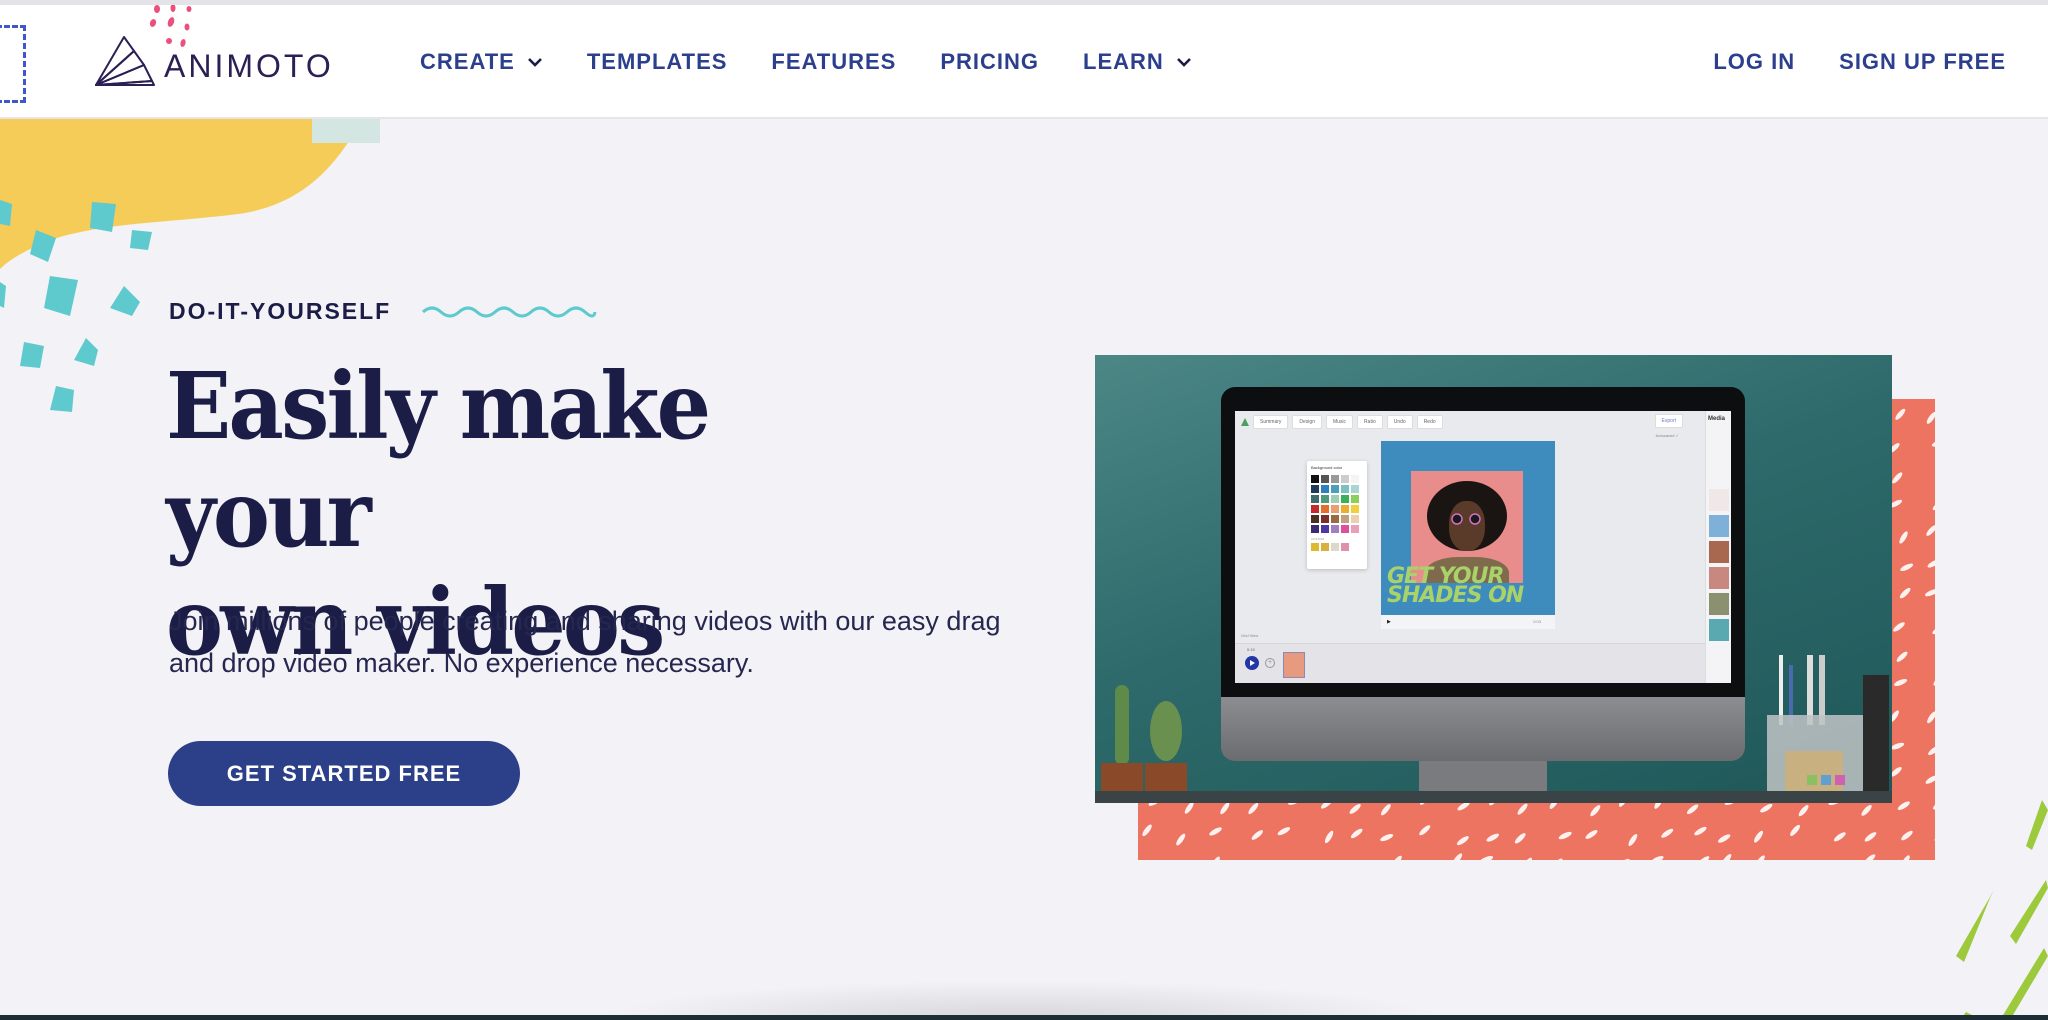 The image size is (2048, 1020). What do you see at coordinates (1024, 1017) in the screenshot?
I see `next-section-edge` at bounding box center [1024, 1017].